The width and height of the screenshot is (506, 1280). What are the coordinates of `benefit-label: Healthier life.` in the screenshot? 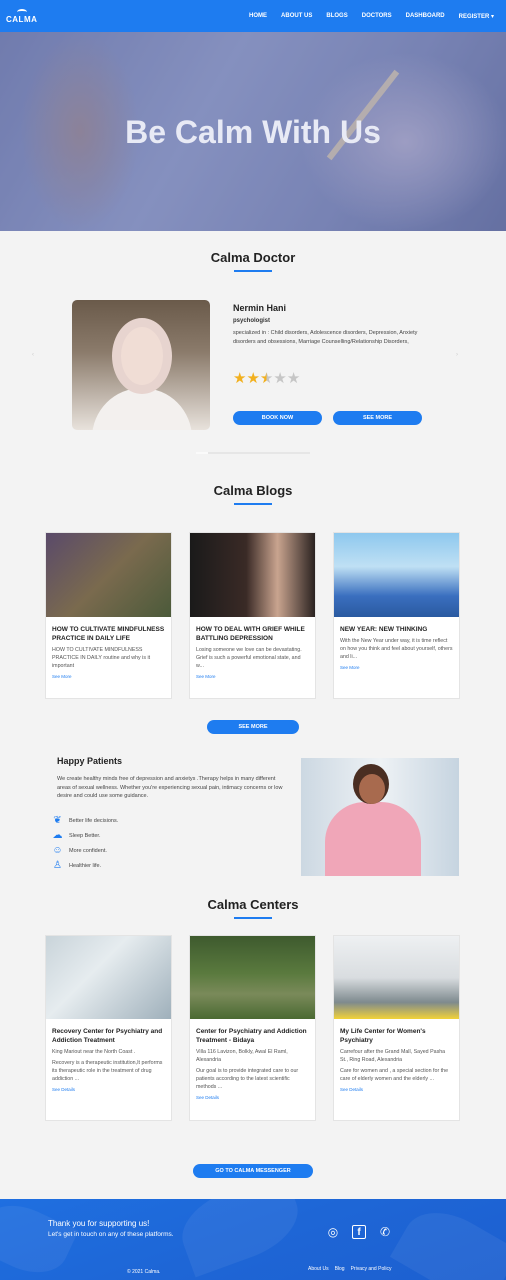 It's located at (85, 865).